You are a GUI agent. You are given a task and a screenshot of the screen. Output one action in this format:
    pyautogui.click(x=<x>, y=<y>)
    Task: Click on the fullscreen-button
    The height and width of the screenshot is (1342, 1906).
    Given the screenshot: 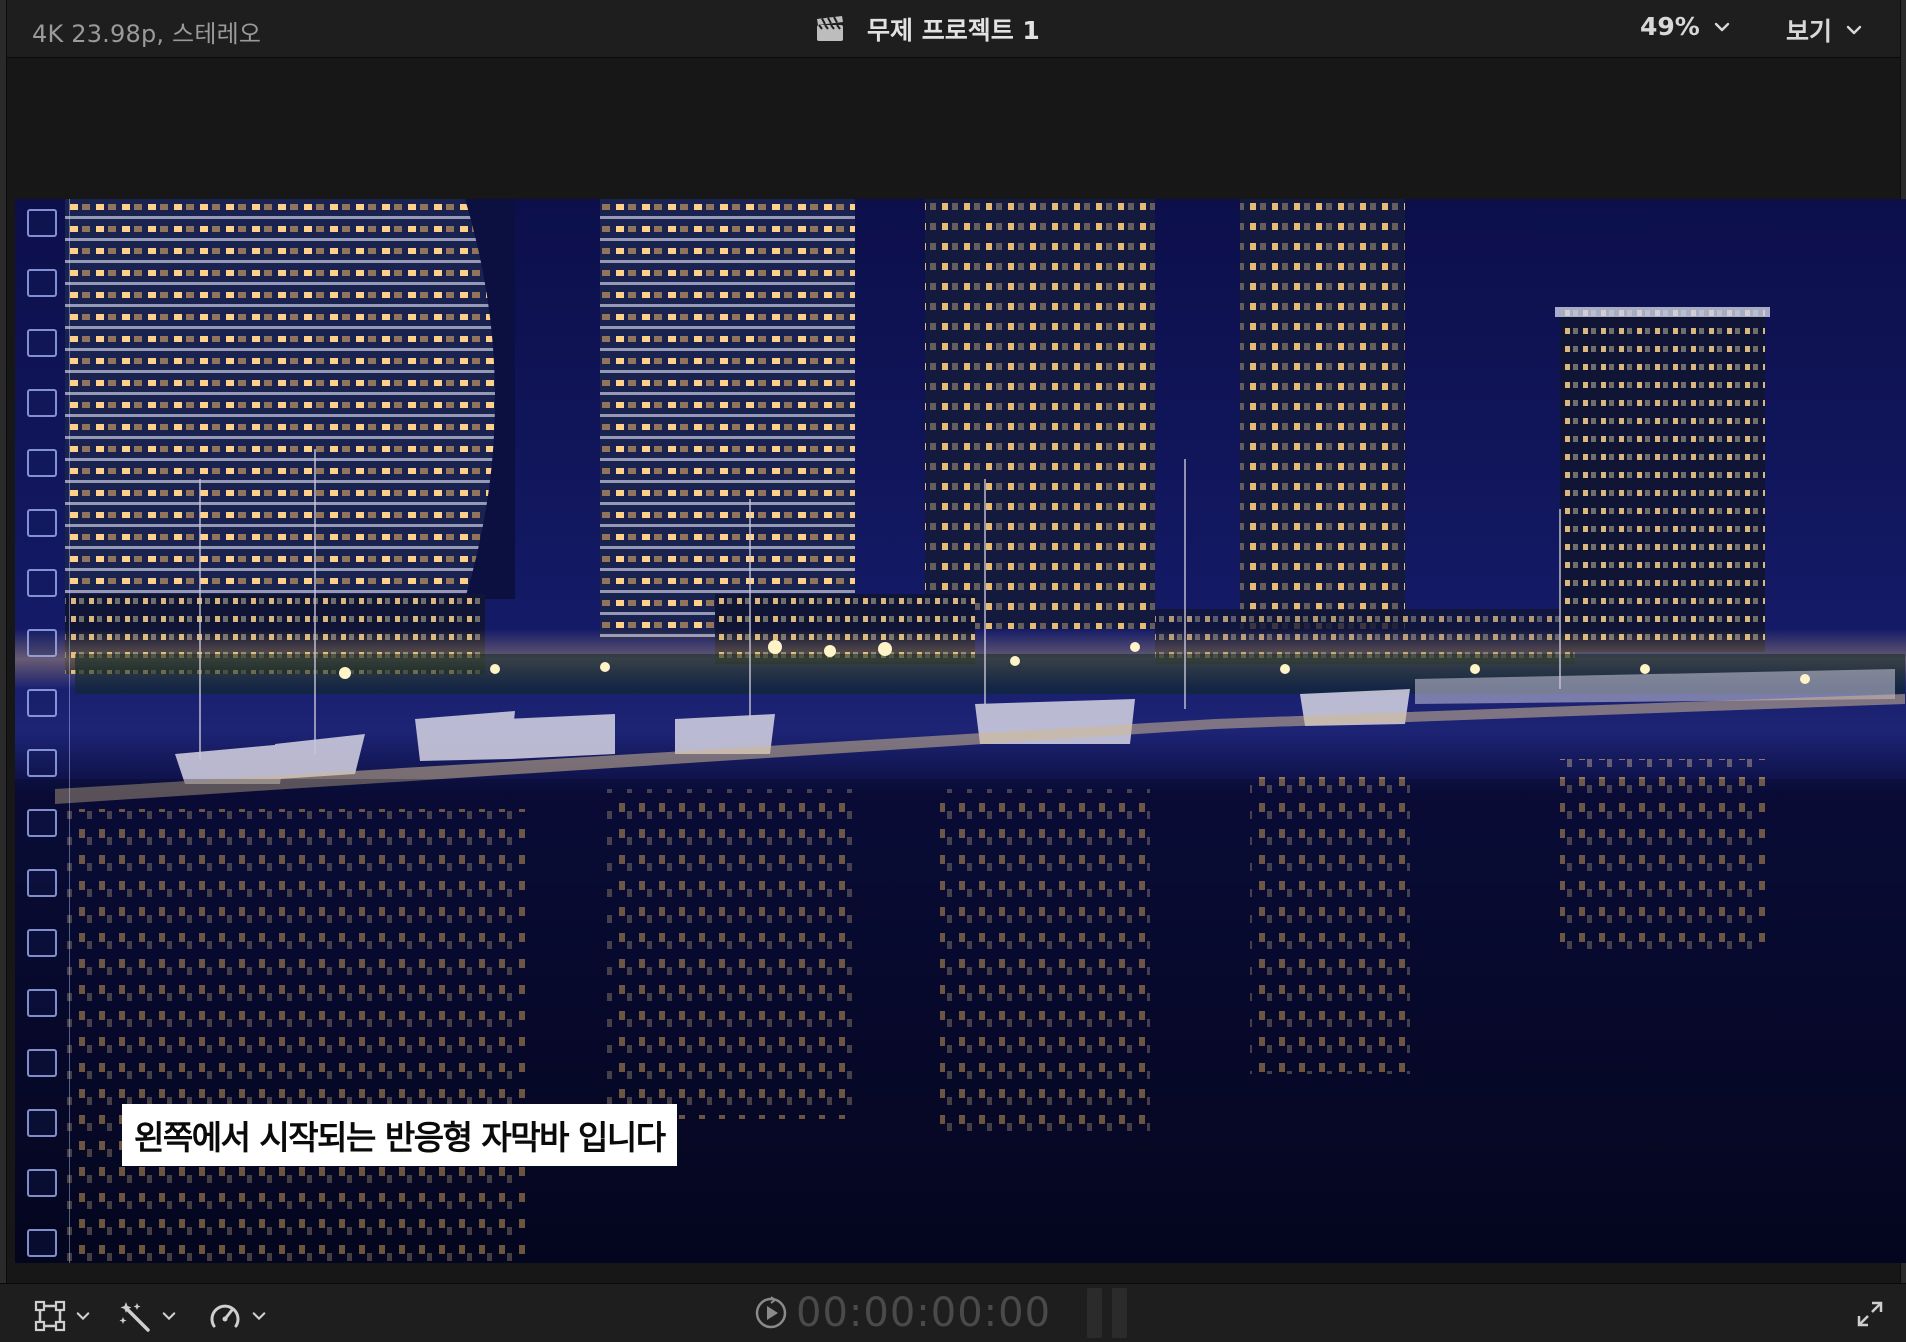 What is the action you would take?
    pyautogui.click(x=1870, y=1316)
    